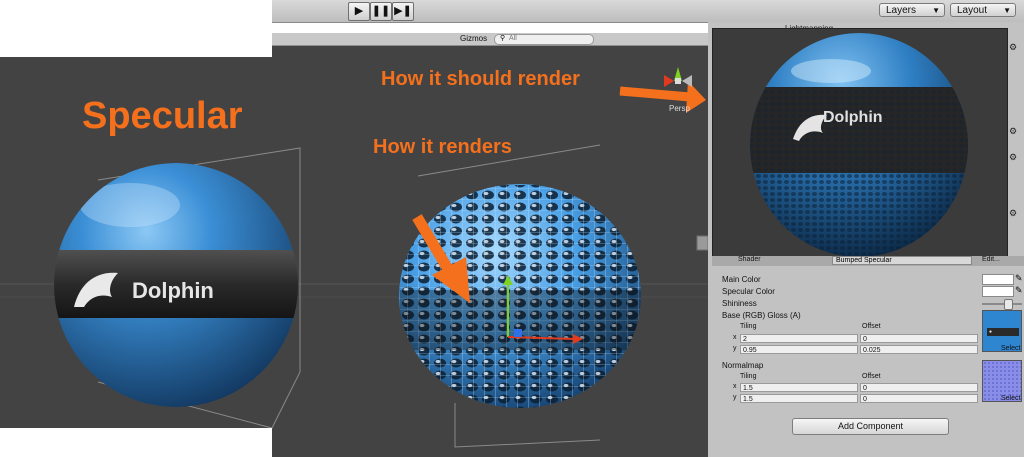 This screenshot has height=457, width=1024. What do you see at coordinates (799, 398) in the screenshot?
I see `normal-tiling-y-field: 1.5` at bounding box center [799, 398].